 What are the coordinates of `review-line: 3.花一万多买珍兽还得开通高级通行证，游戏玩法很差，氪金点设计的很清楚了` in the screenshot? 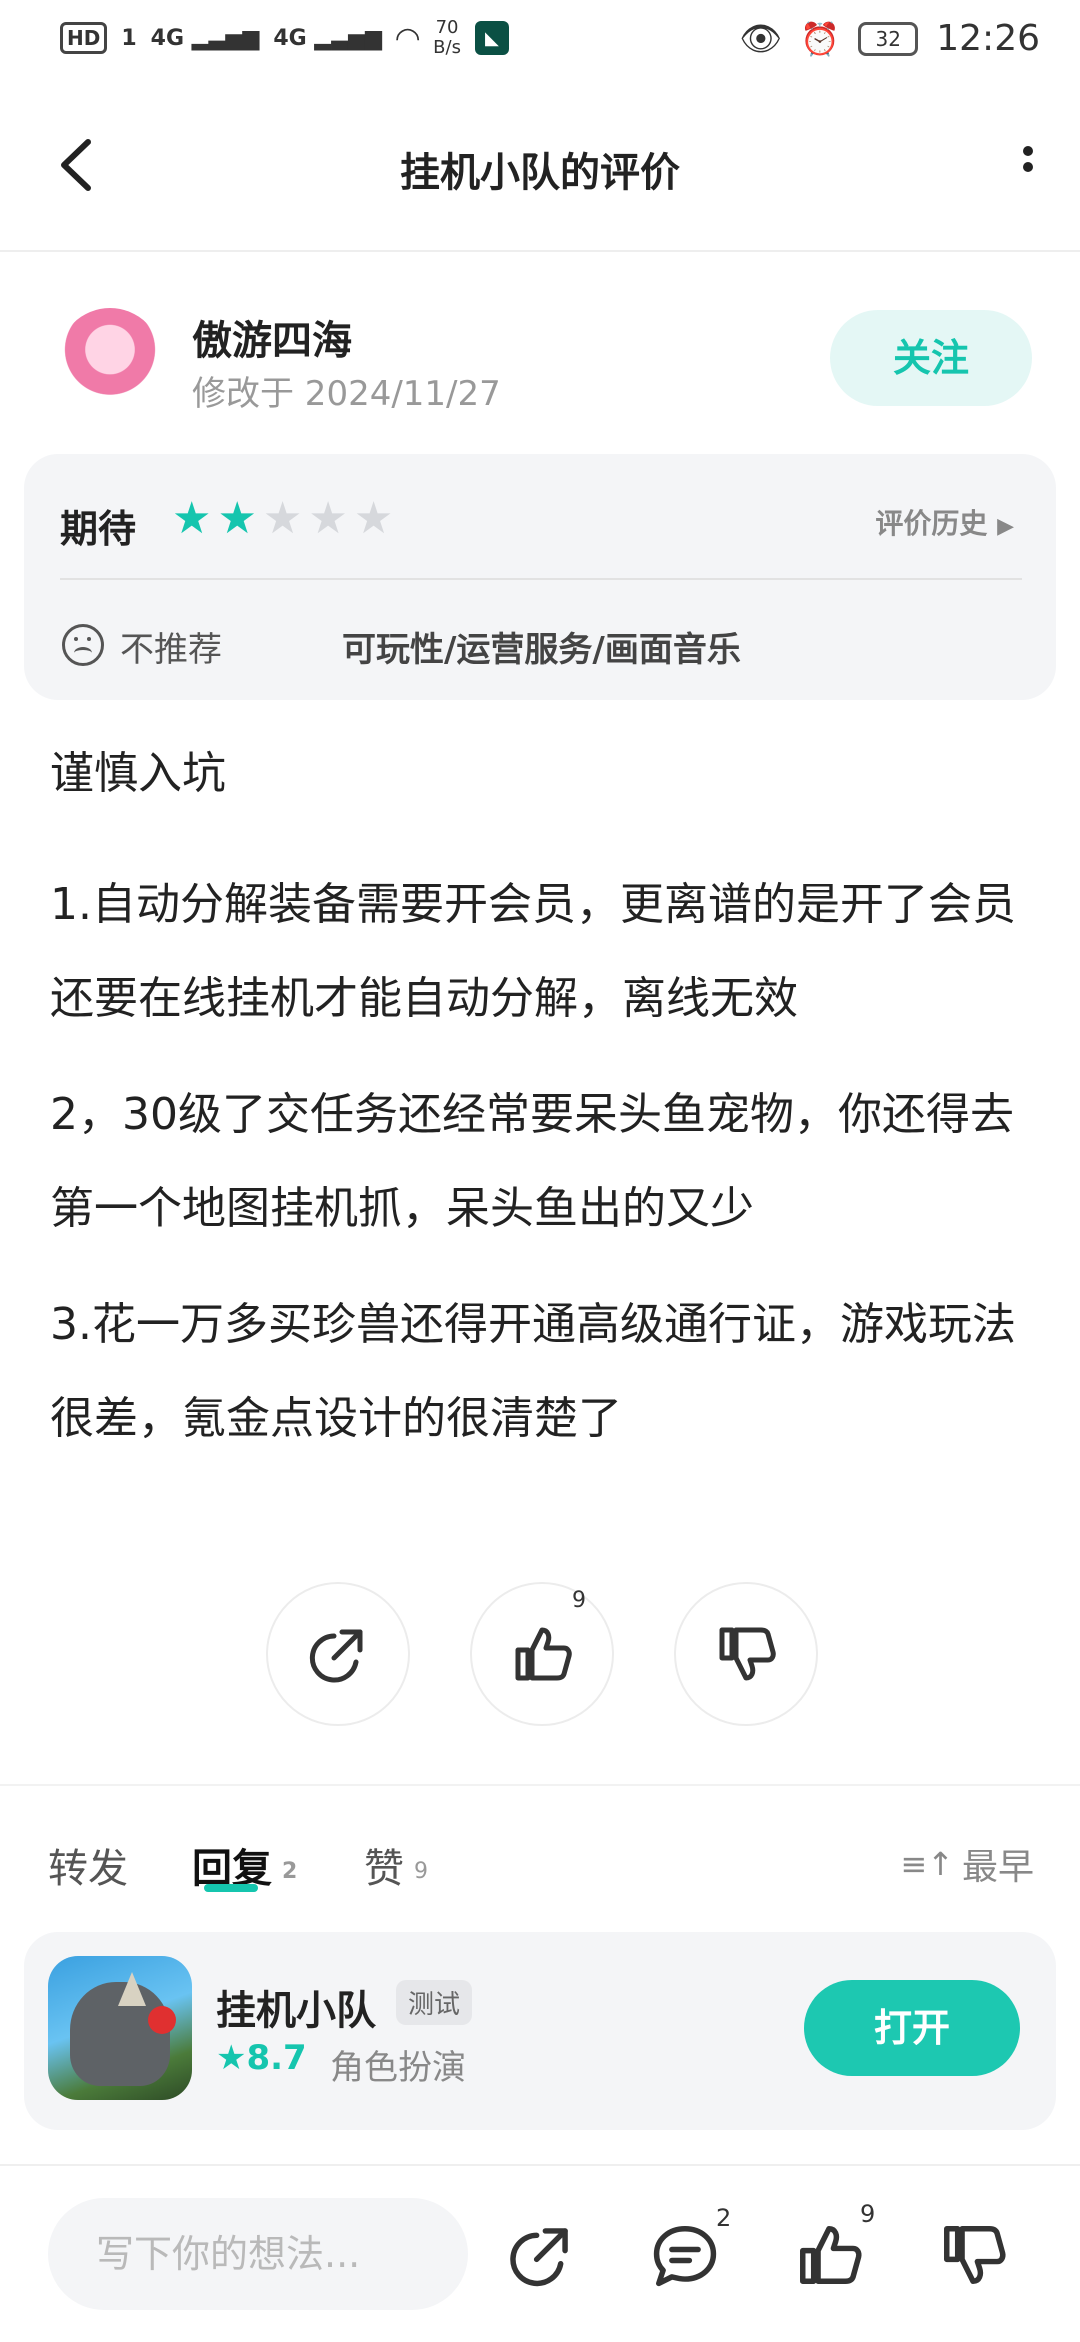 It's located at (533, 1371).